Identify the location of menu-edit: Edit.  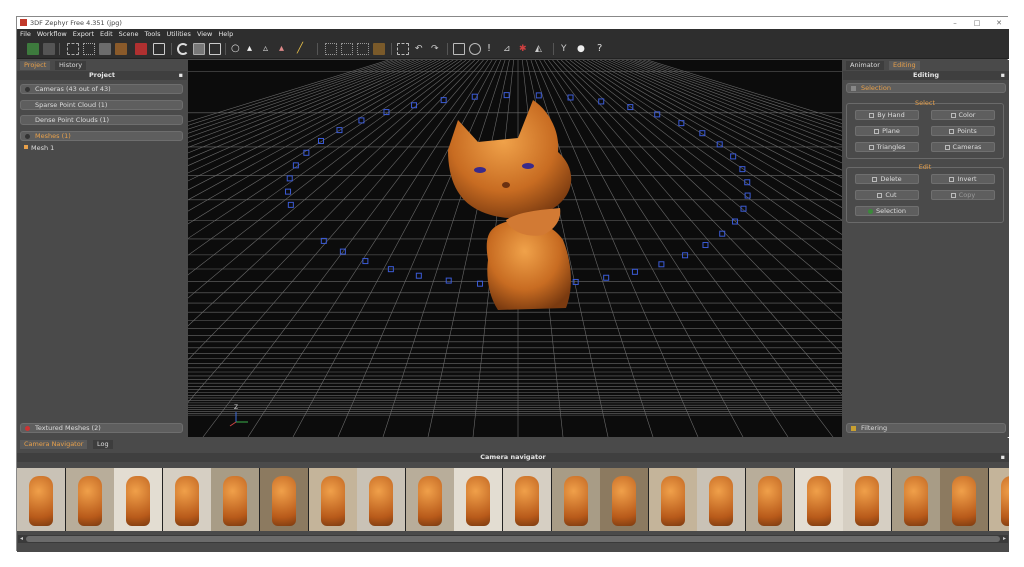
(106, 34).